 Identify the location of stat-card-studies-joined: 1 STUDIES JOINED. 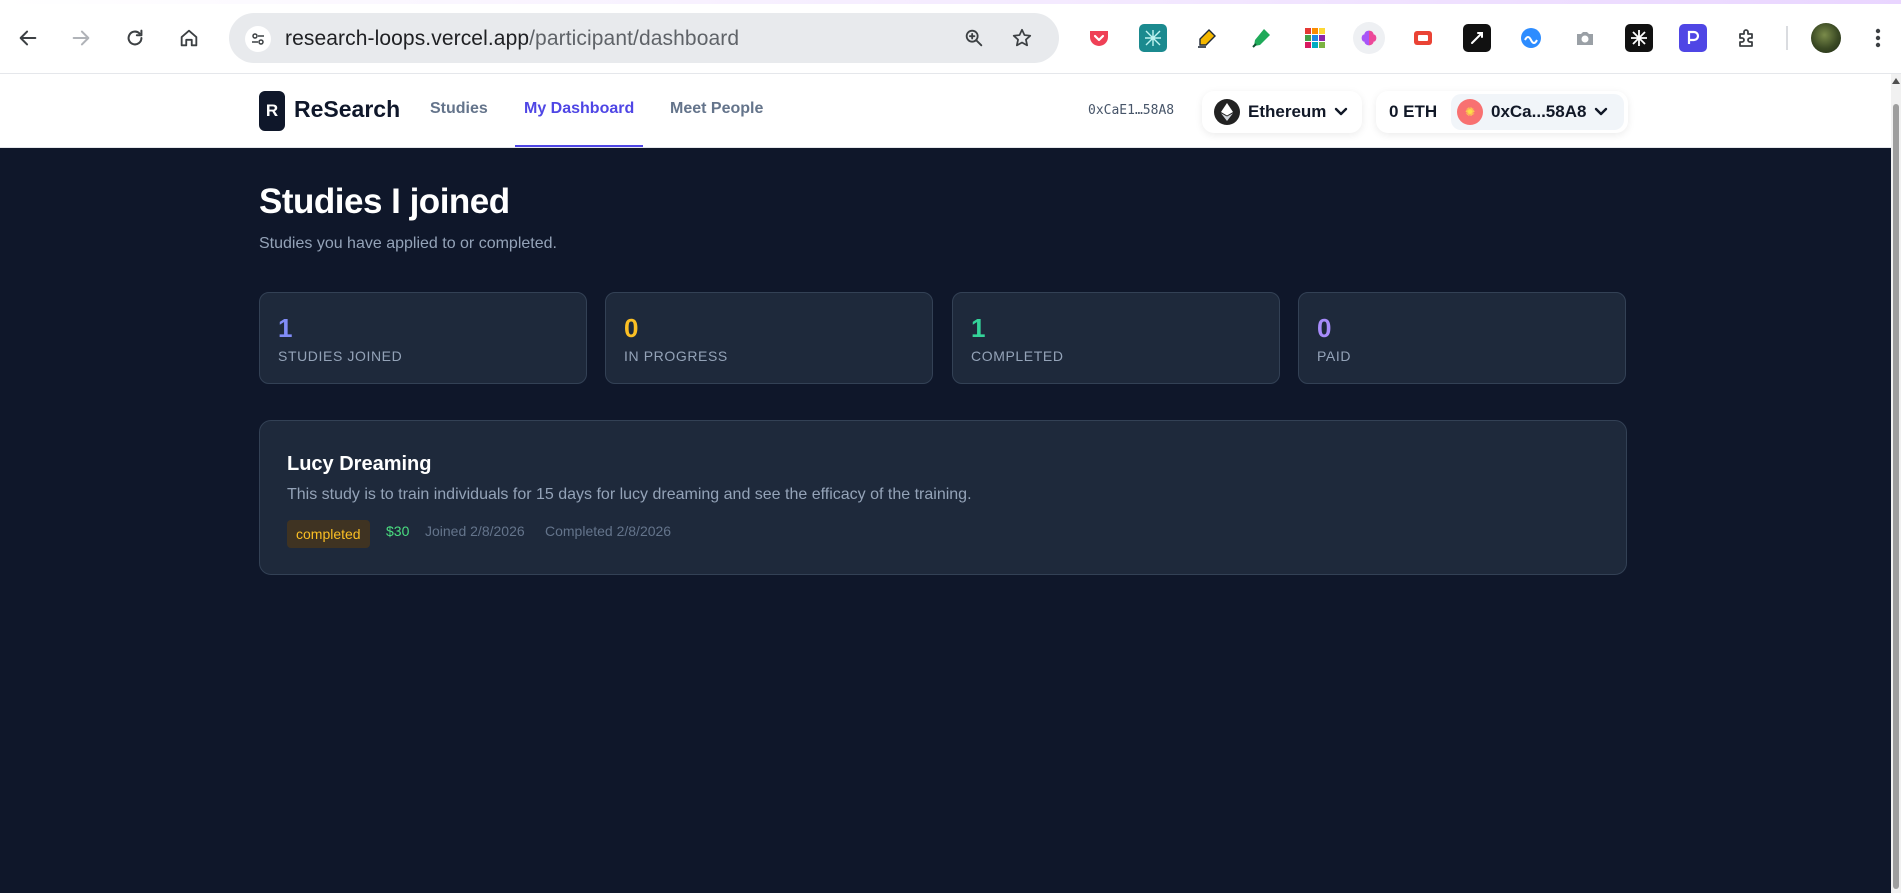
(423, 338).